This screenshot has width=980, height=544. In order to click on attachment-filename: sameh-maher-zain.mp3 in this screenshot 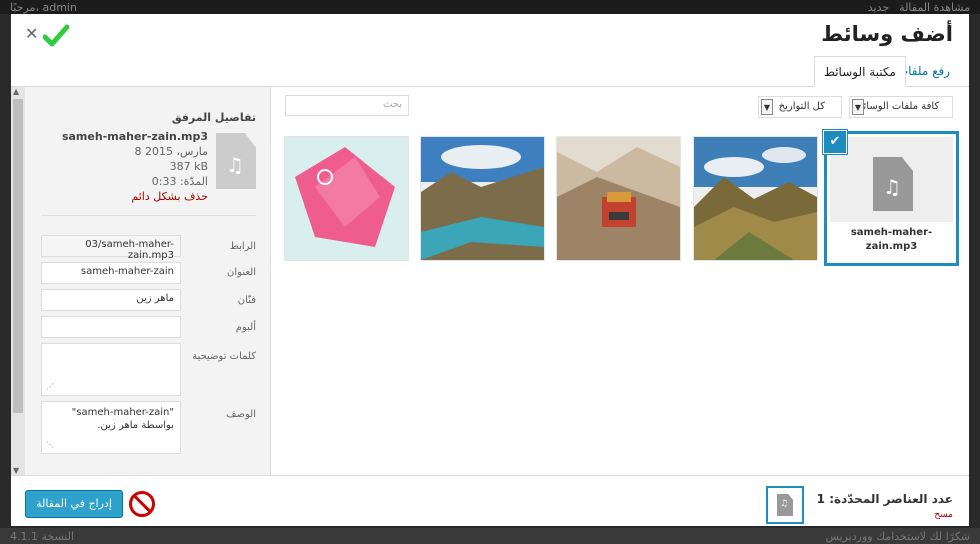, I will do `click(134, 136)`.